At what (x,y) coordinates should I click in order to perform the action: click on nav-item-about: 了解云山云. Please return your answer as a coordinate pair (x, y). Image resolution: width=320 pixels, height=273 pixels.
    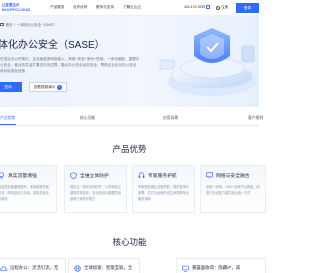
    Looking at the image, I should click on (132, 7).